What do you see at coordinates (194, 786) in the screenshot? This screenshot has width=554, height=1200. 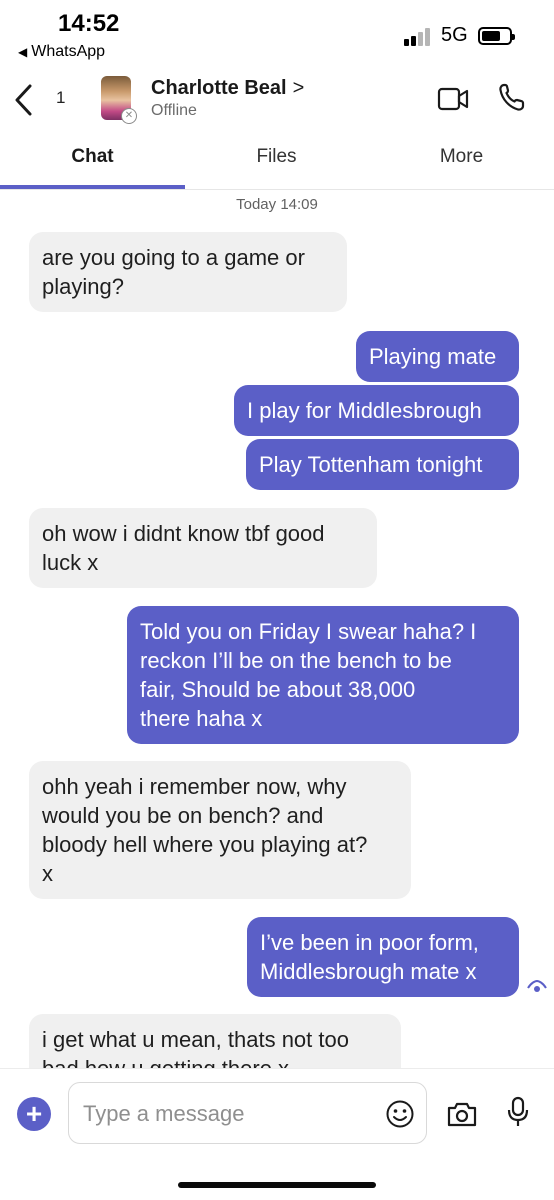 I see `message-line: ohh yeah i remember now, why` at bounding box center [194, 786].